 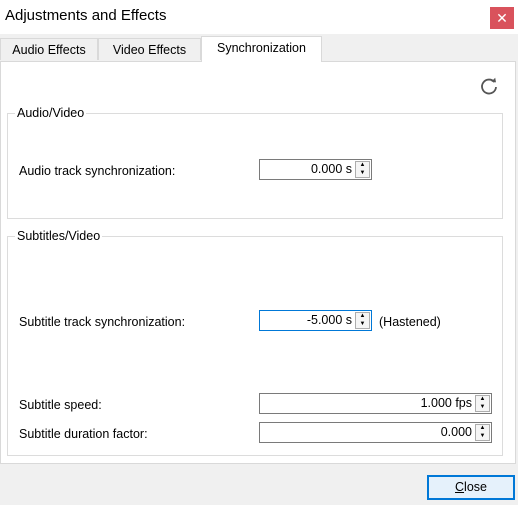 What do you see at coordinates (60, 405) in the screenshot?
I see `subtitle-speed-label: Subtitle speed:` at bounding box center [60, 405].